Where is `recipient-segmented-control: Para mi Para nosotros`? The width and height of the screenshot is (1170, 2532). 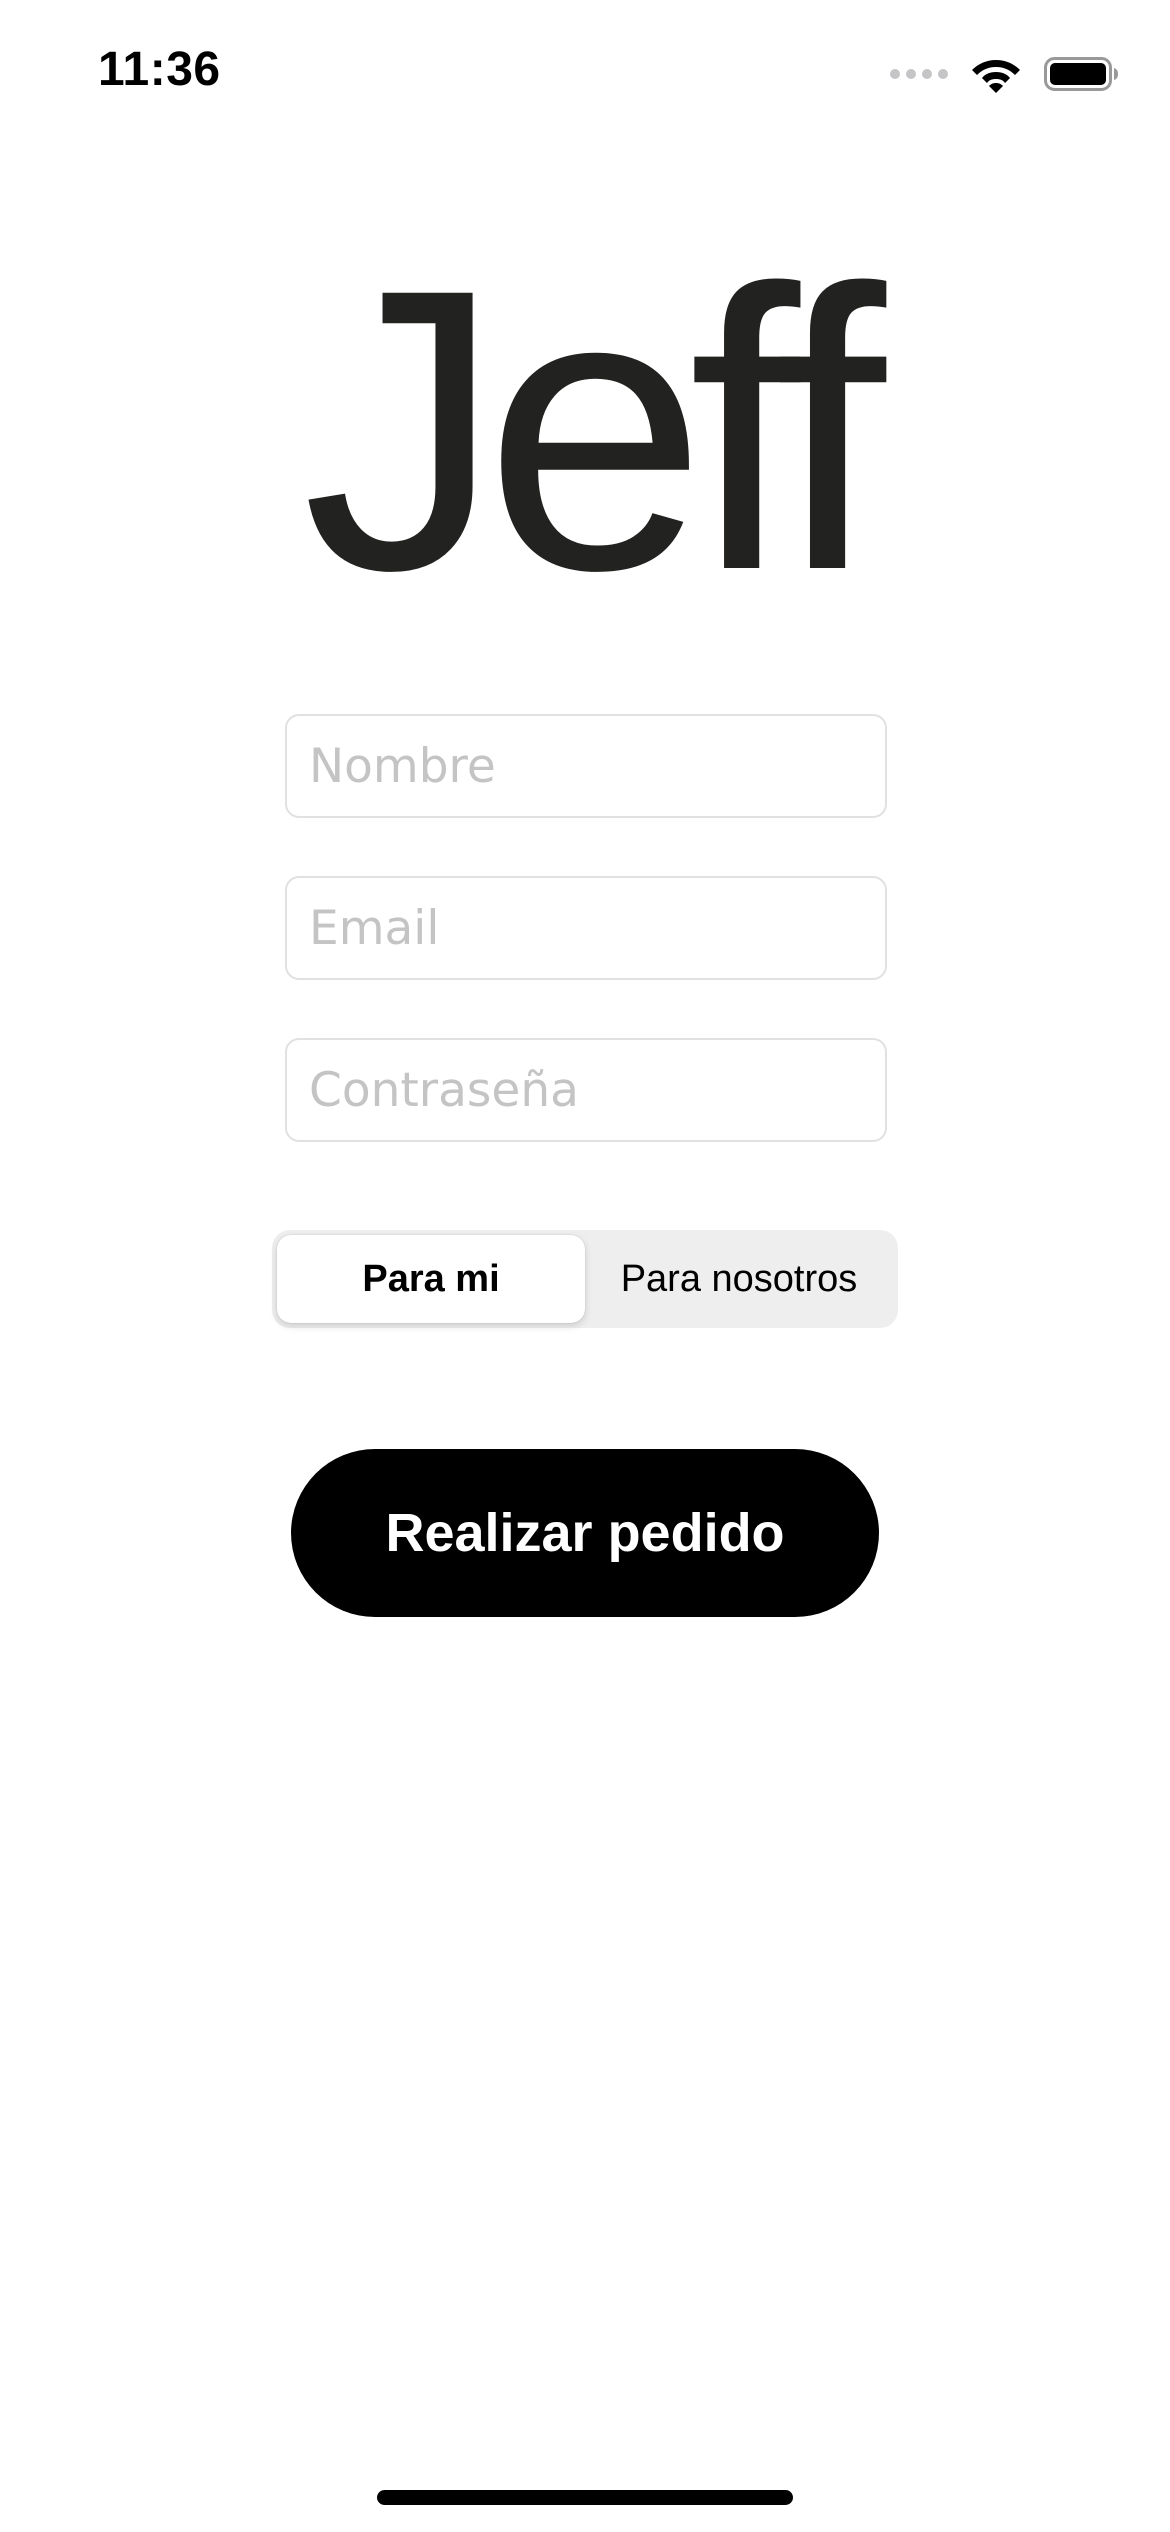 recipient-segmented-control: Para mi Para nosotros is located at coordinates (585, 1279).